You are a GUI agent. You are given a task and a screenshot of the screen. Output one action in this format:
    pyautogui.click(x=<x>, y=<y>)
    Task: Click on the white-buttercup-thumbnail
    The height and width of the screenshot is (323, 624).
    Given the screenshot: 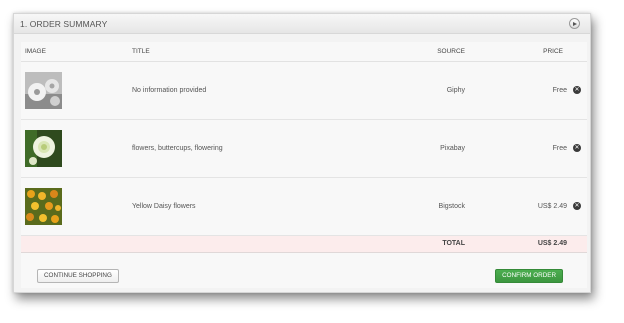 What is the action you would take?
    pyautogui.click(x=43, y=148)
    